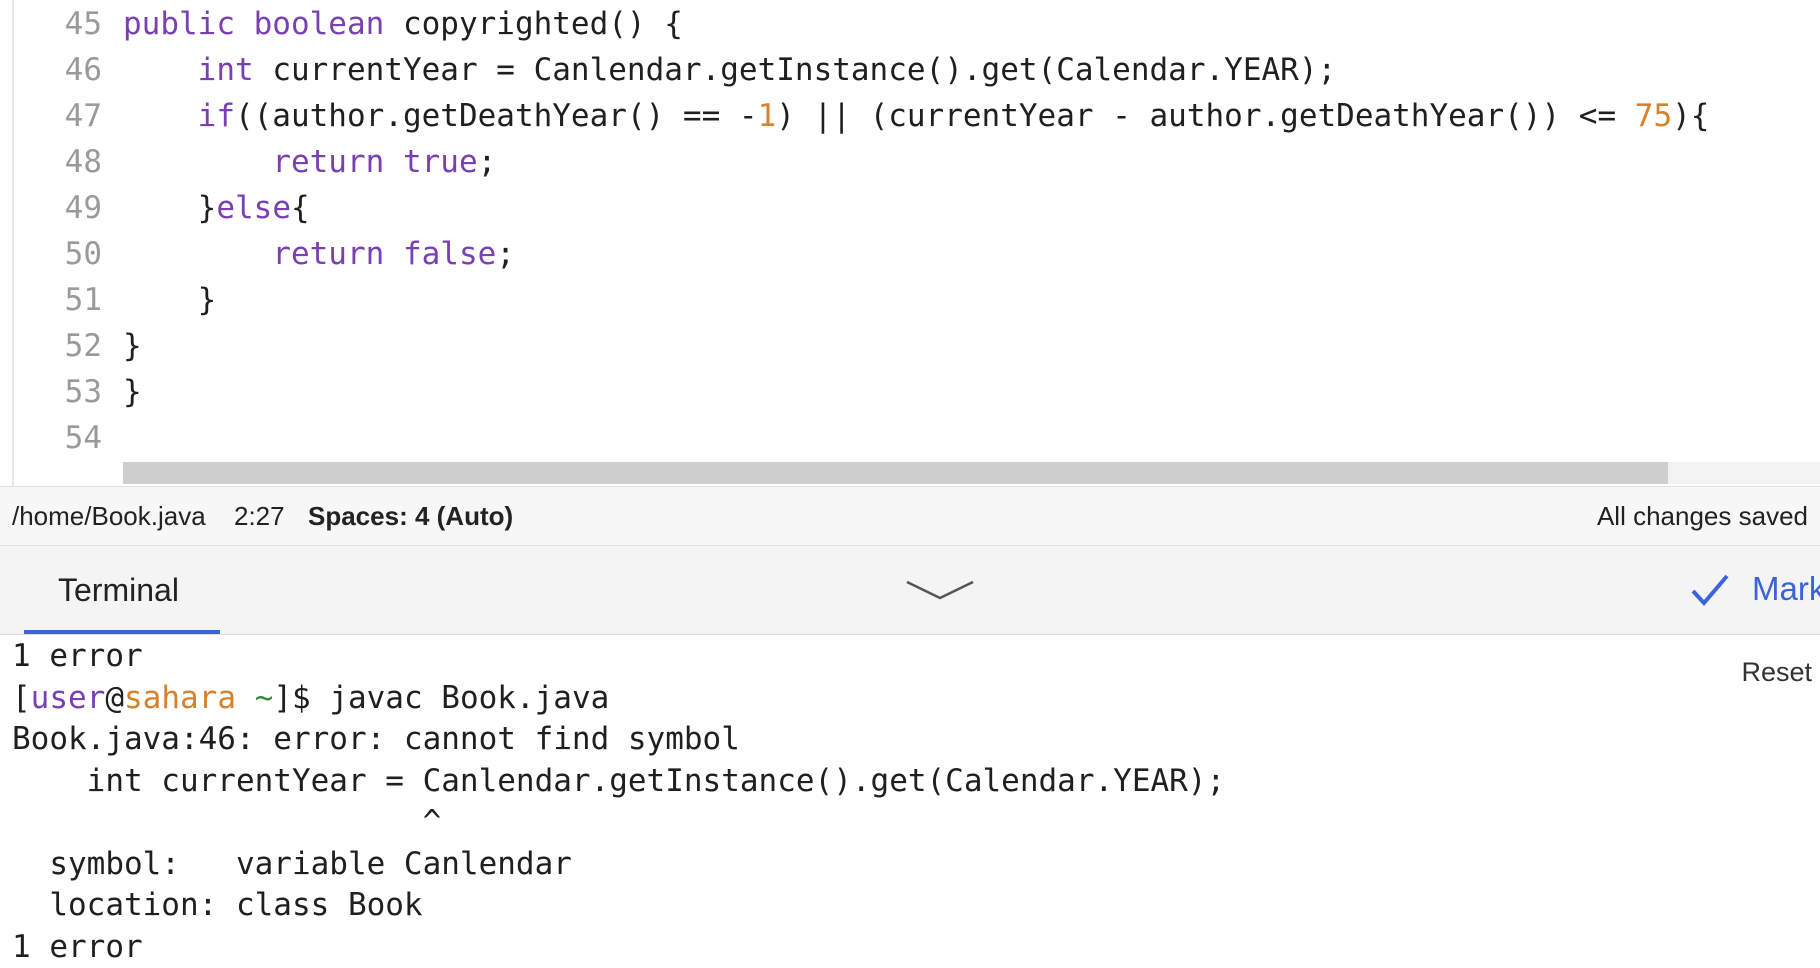  Describe the element at coordinates (1691, 116) in the screenshot. I see `code-token: ){` at that location.